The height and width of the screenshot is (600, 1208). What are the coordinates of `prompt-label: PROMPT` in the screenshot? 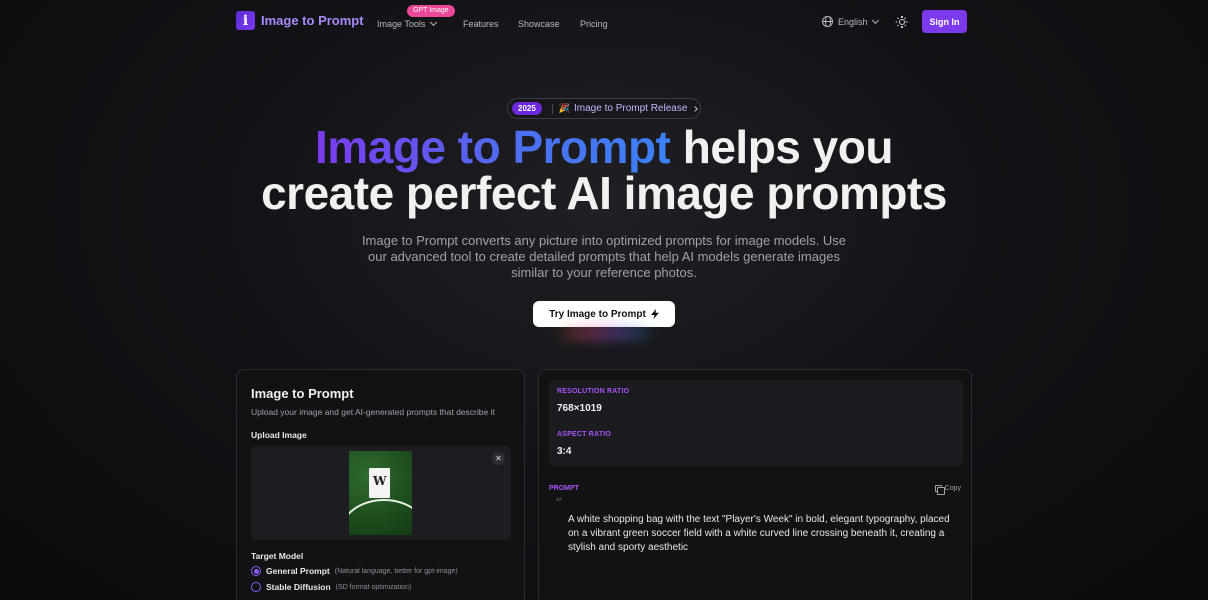 It's located at (564, 488).